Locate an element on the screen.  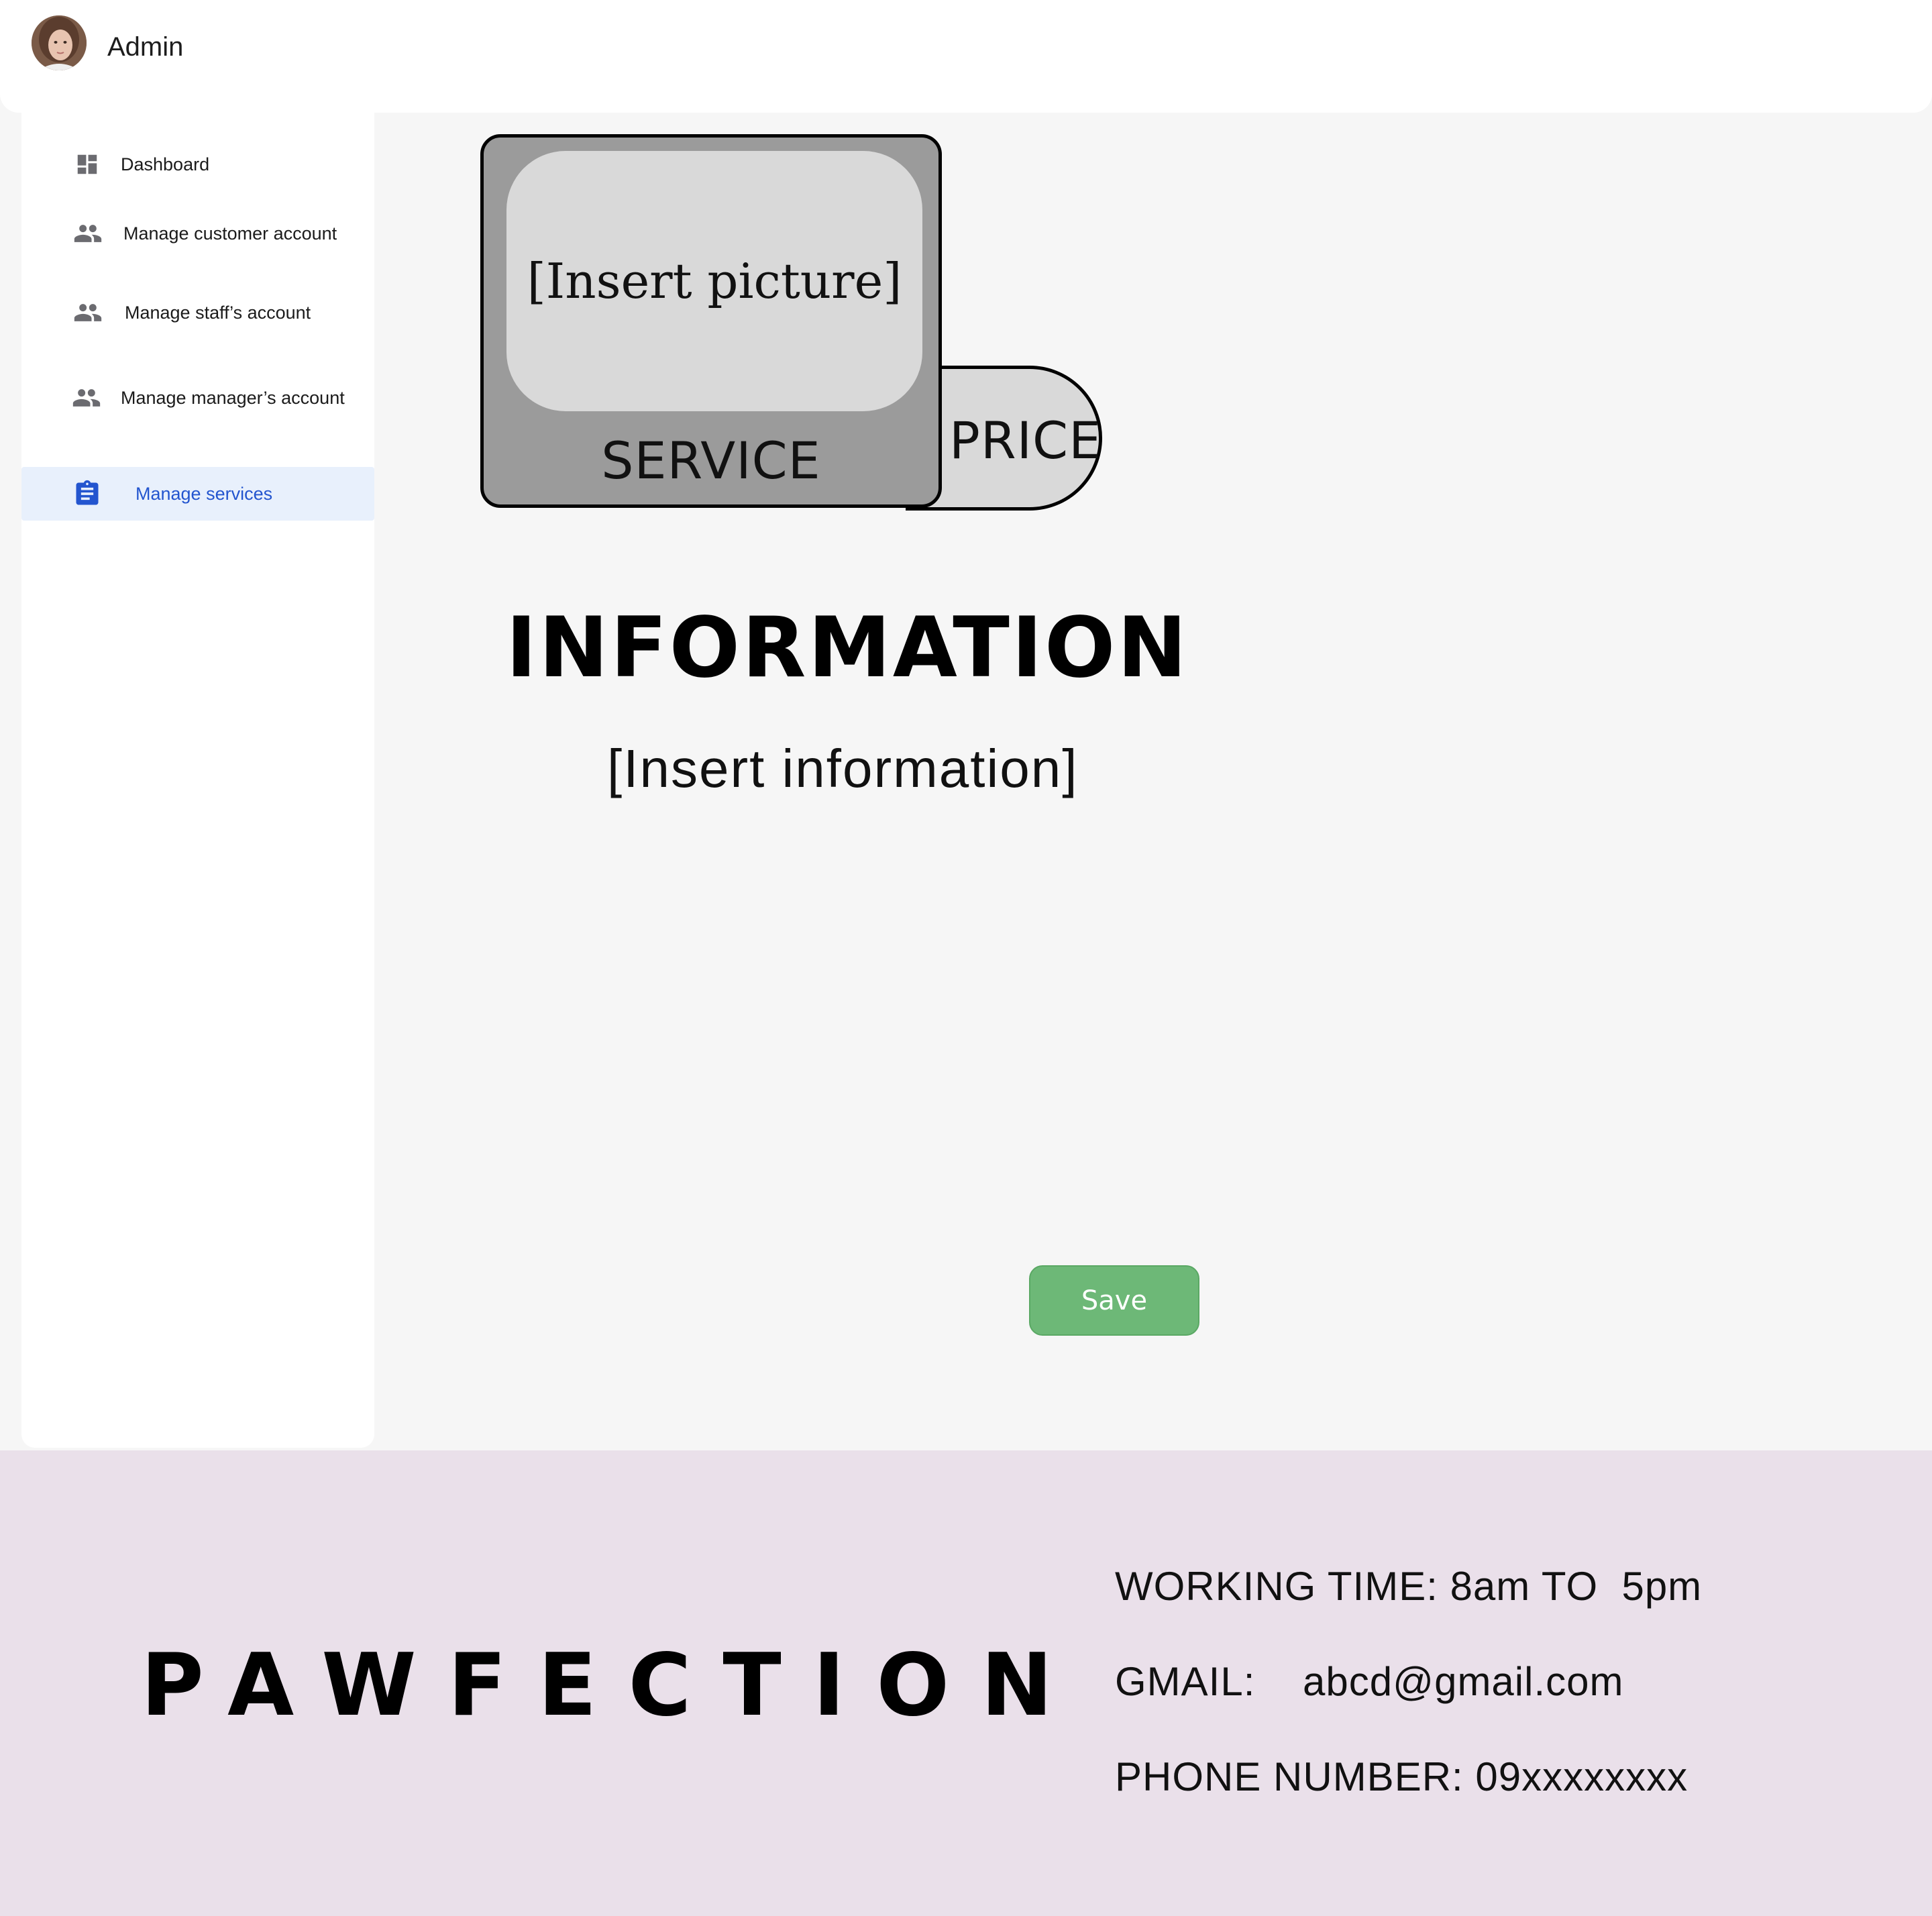
user-avatar is located at coordinates (59, 42).